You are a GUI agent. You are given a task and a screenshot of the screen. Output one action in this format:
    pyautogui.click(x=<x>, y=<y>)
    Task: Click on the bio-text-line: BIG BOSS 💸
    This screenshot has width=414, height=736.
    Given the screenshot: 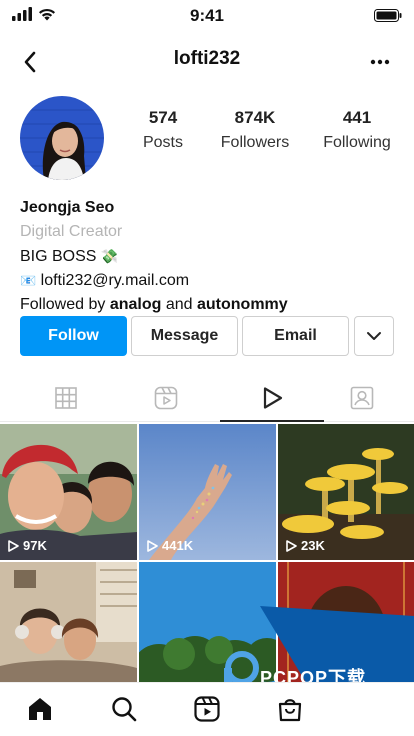 What is the action you would take?
    pyautogui.click(x=210, y=256)
    